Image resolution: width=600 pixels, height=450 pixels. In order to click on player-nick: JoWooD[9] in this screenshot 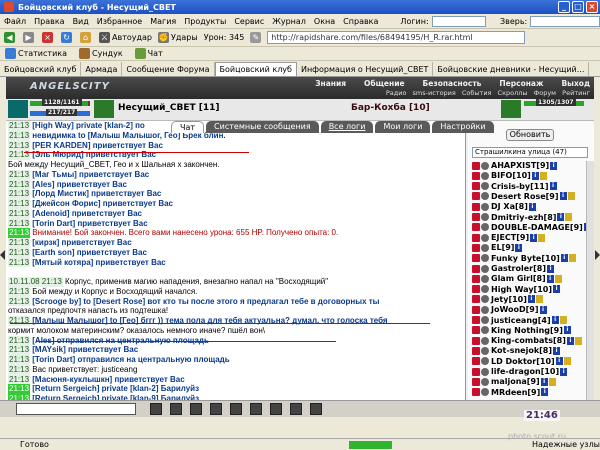, I will do `click(515, 309)`.